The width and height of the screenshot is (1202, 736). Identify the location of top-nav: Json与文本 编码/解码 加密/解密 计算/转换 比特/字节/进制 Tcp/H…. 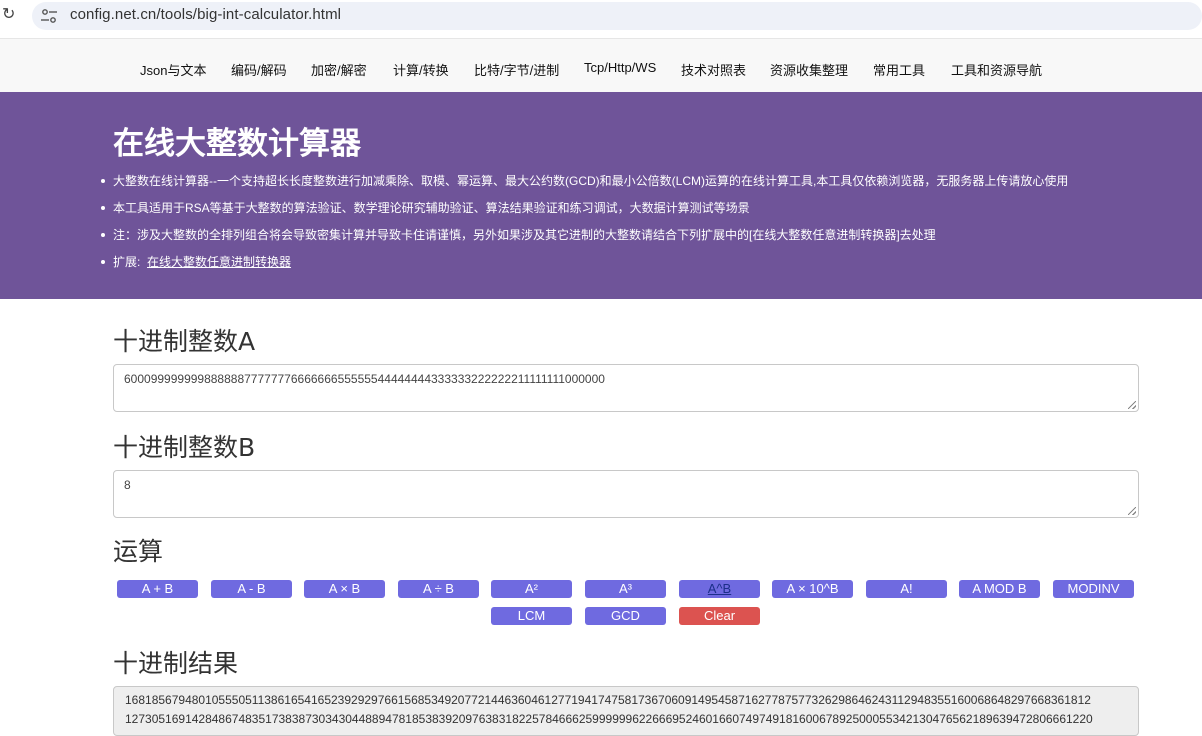
(601, 65).